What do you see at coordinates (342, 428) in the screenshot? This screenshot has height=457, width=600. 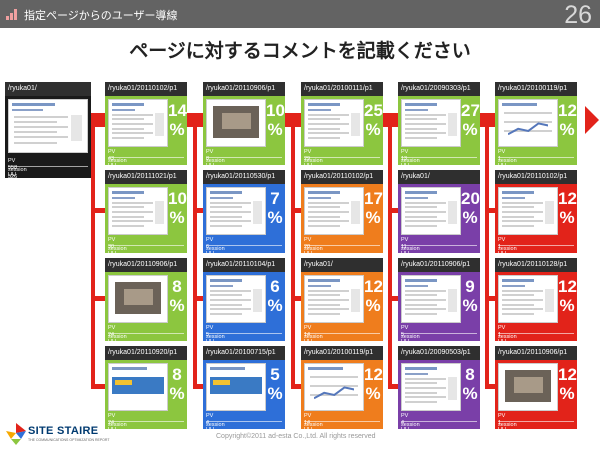 I see `stats-row-session: session 14` at bounding box center [342, 428].